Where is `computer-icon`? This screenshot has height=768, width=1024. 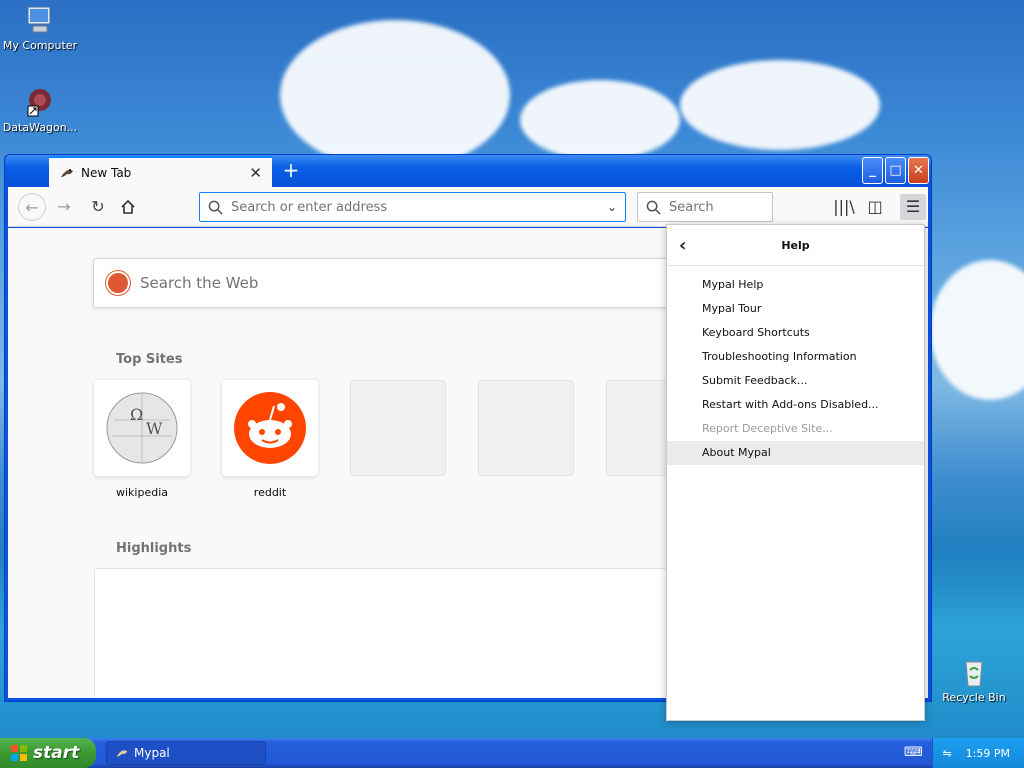
computer-icon is located at coordinates (39, 19).